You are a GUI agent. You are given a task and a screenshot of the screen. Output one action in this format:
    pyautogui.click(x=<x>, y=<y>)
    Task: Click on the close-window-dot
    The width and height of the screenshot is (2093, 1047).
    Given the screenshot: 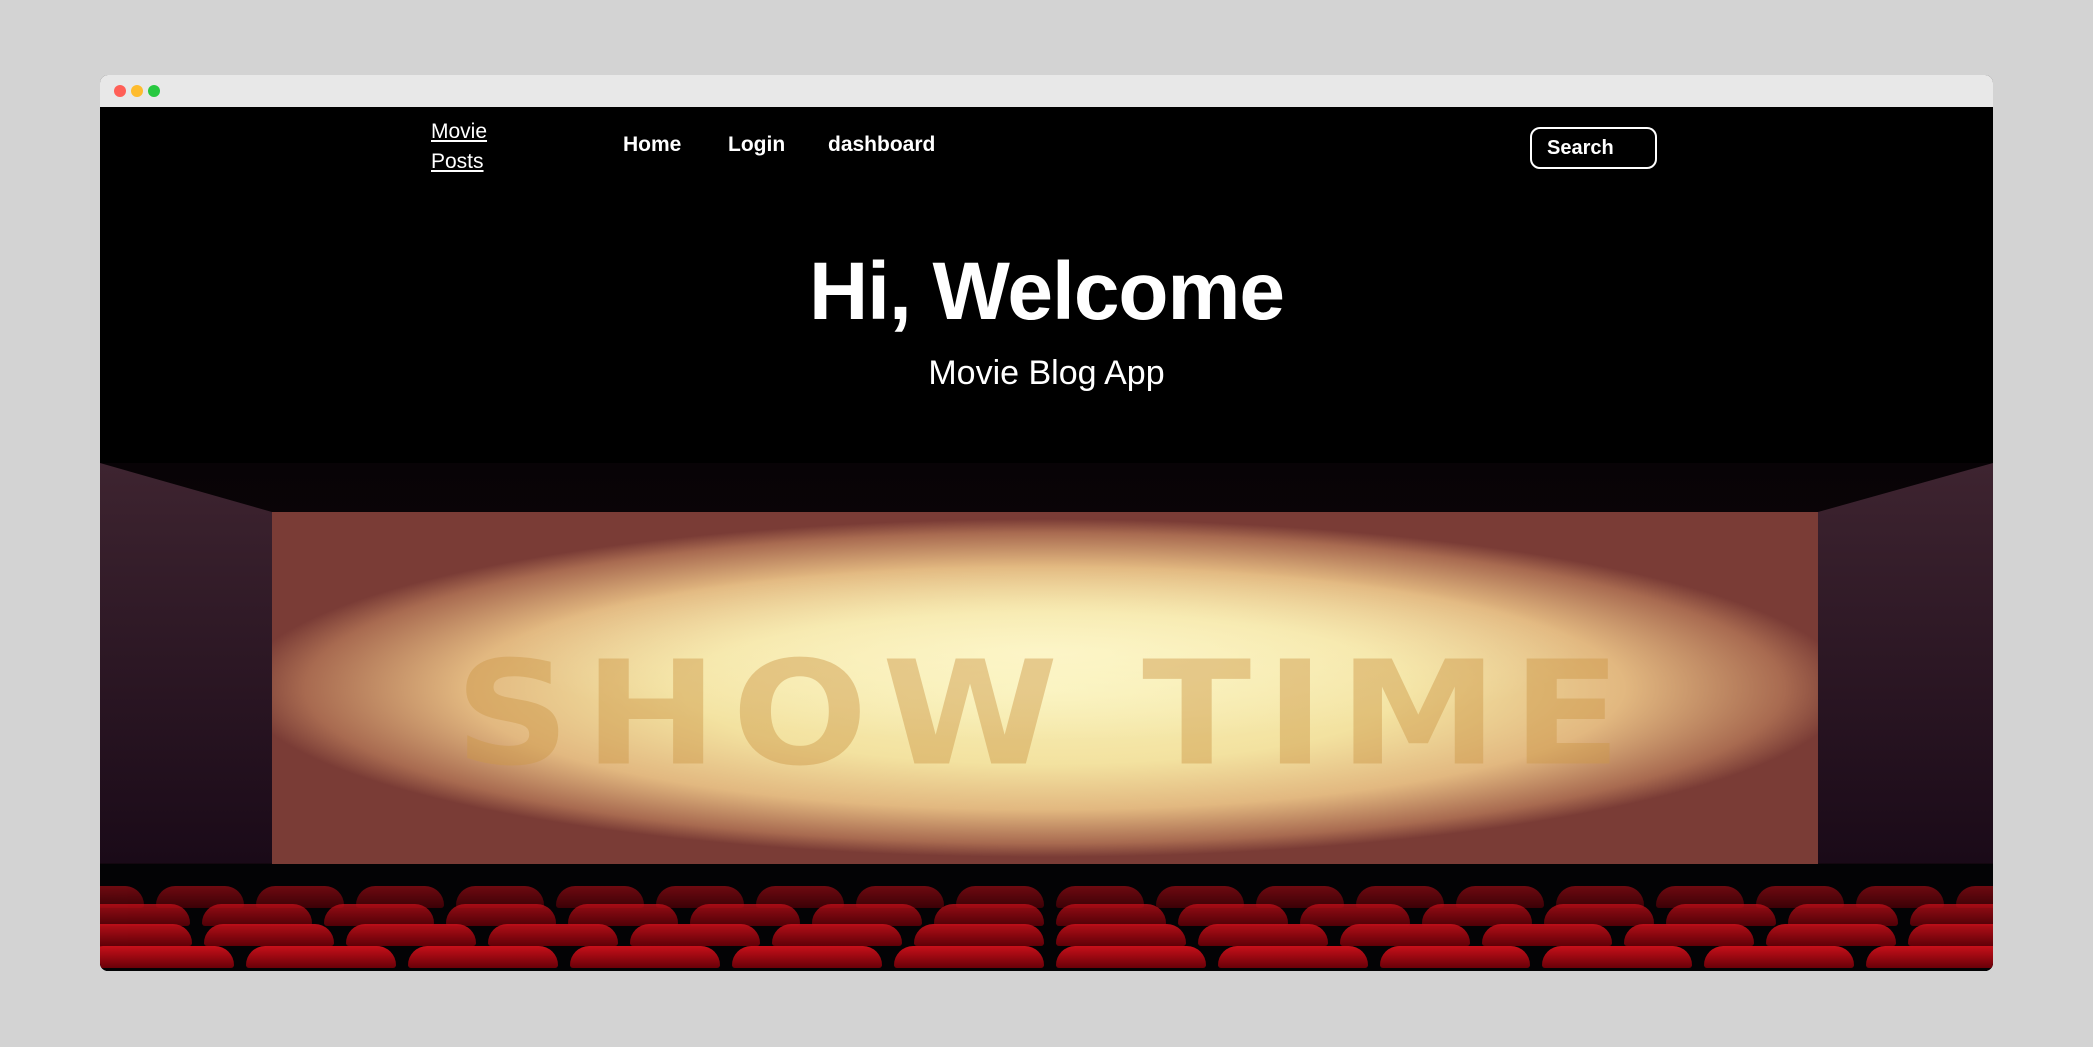 What is the action you would take?
    pyautogui.click(x=120, y=91)
    